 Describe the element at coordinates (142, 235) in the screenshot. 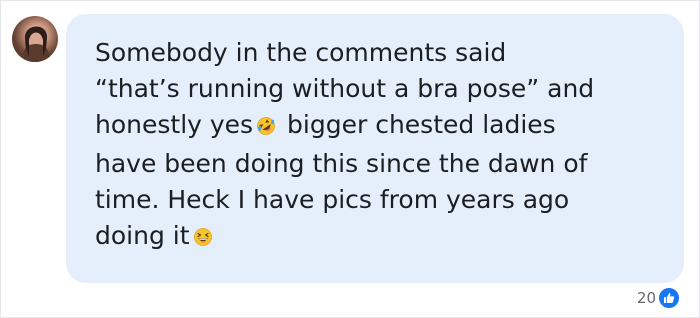

I see `comment-line-part: doing it` at that location.